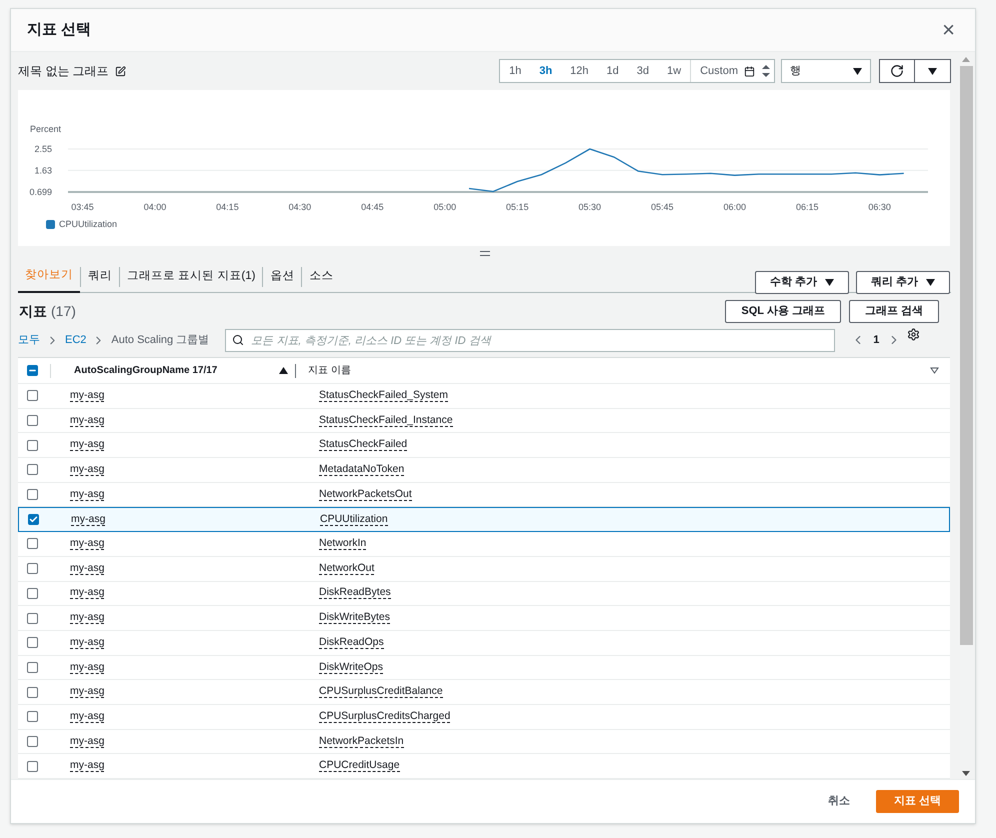 The height and width of the screenshot is (838, 996). Describe the element at coordinates (484, 717) in the screenshot. I see `table-row: my-asg CPUSurplusCreditsCharged` at that location.